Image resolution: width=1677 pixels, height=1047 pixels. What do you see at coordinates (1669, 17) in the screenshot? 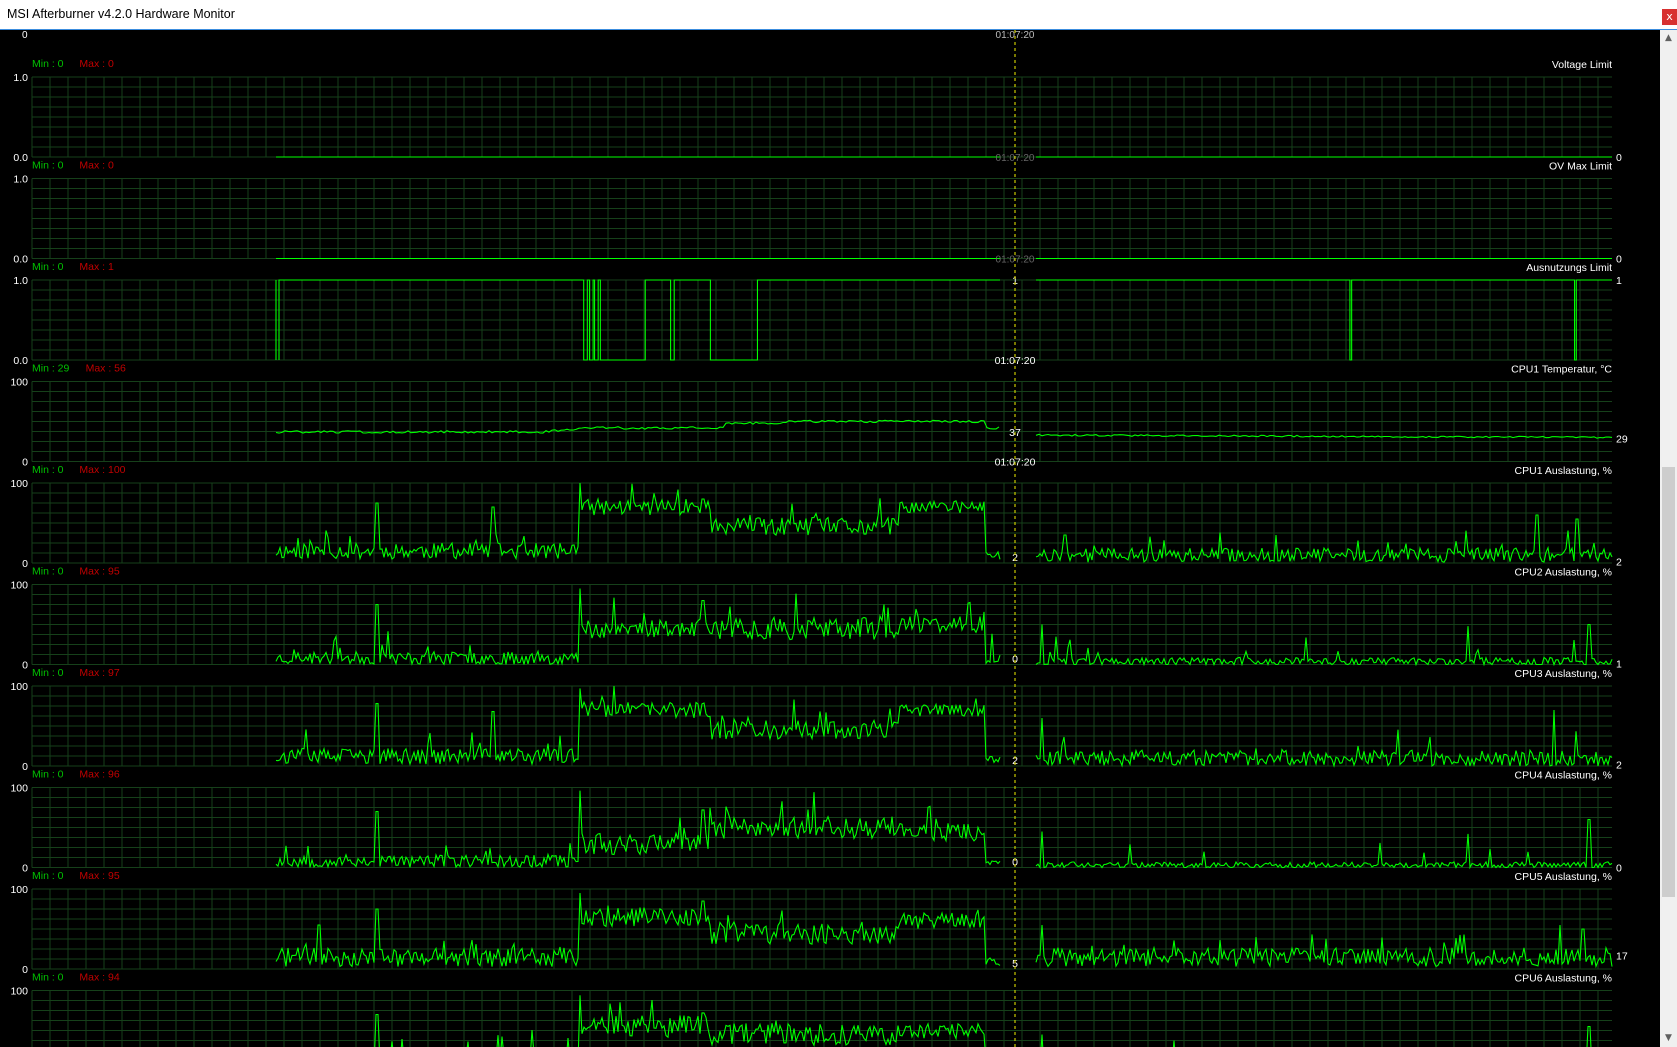
I see `close-button: x` at bounding box center [1669, 17].